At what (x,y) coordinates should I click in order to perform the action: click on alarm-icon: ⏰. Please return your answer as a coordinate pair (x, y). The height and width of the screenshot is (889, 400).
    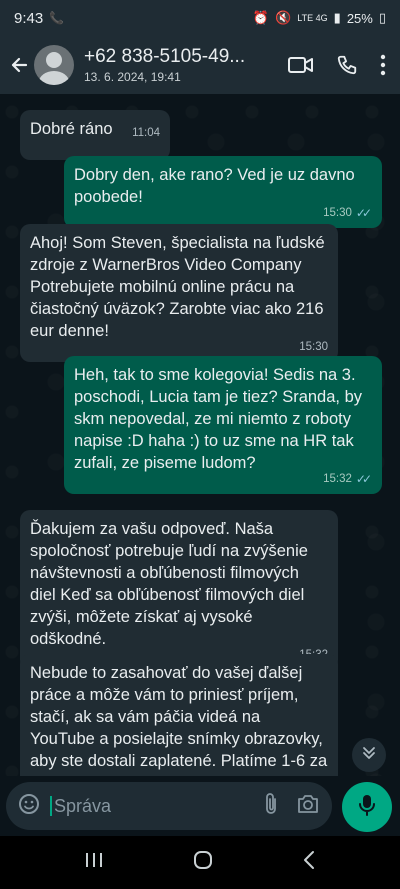
    Looking at the image, I should click on (261, 17).